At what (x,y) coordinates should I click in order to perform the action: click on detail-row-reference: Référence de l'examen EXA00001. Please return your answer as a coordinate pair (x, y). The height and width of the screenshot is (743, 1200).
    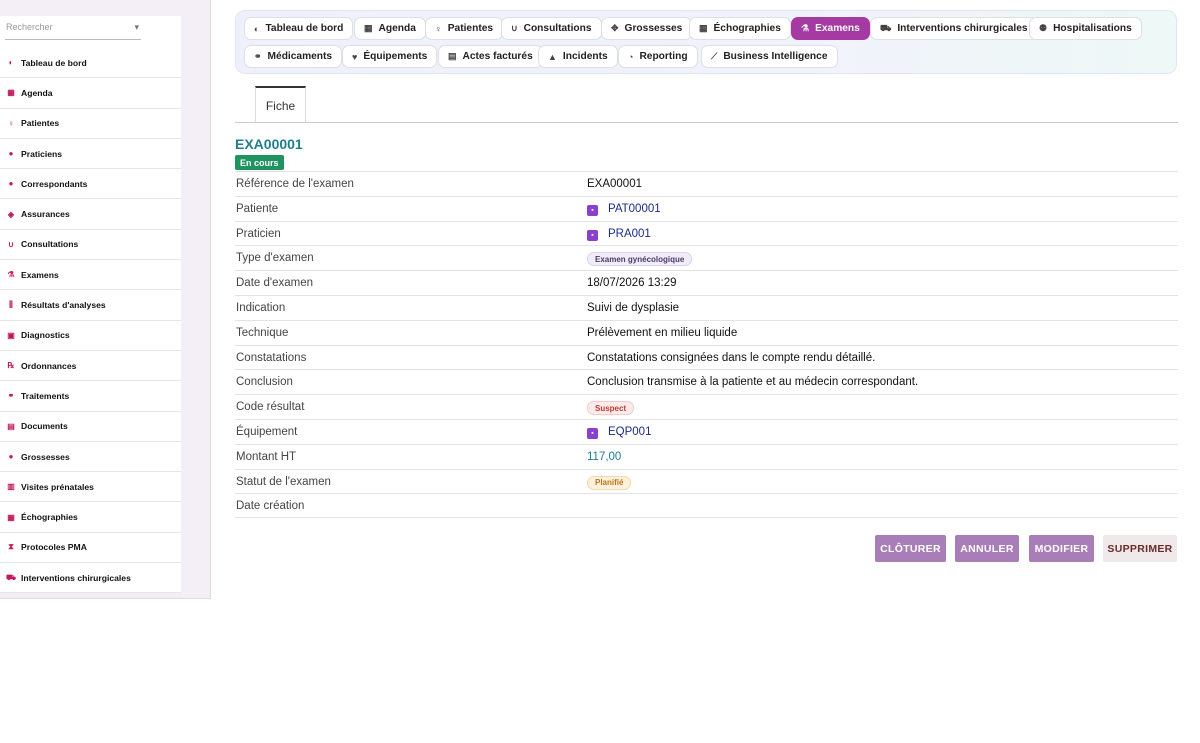
    Looking at the image, I should click on (706, 183).